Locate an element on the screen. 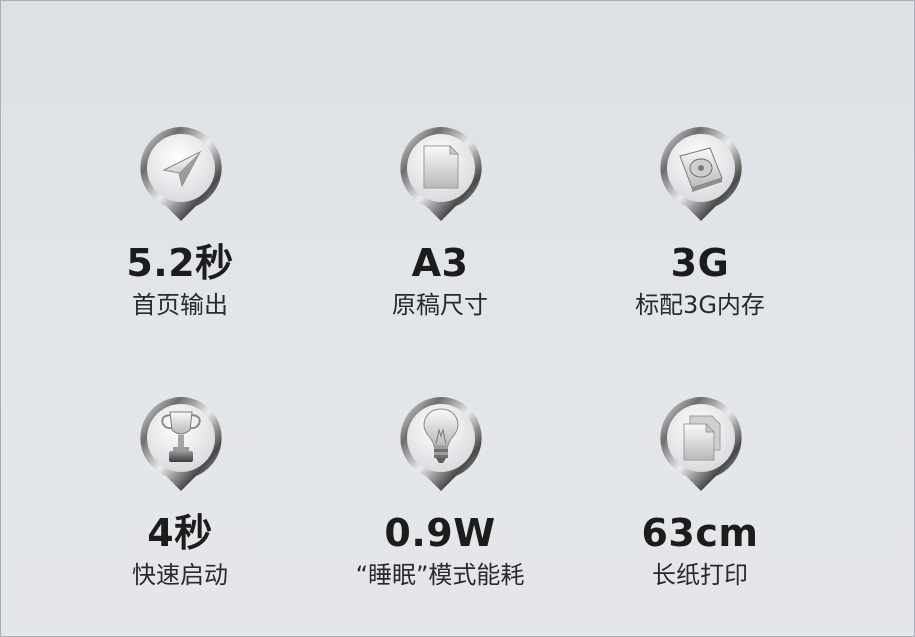  feature-label: “睡眠”模式能耗 is located at coordinates (440, 575).